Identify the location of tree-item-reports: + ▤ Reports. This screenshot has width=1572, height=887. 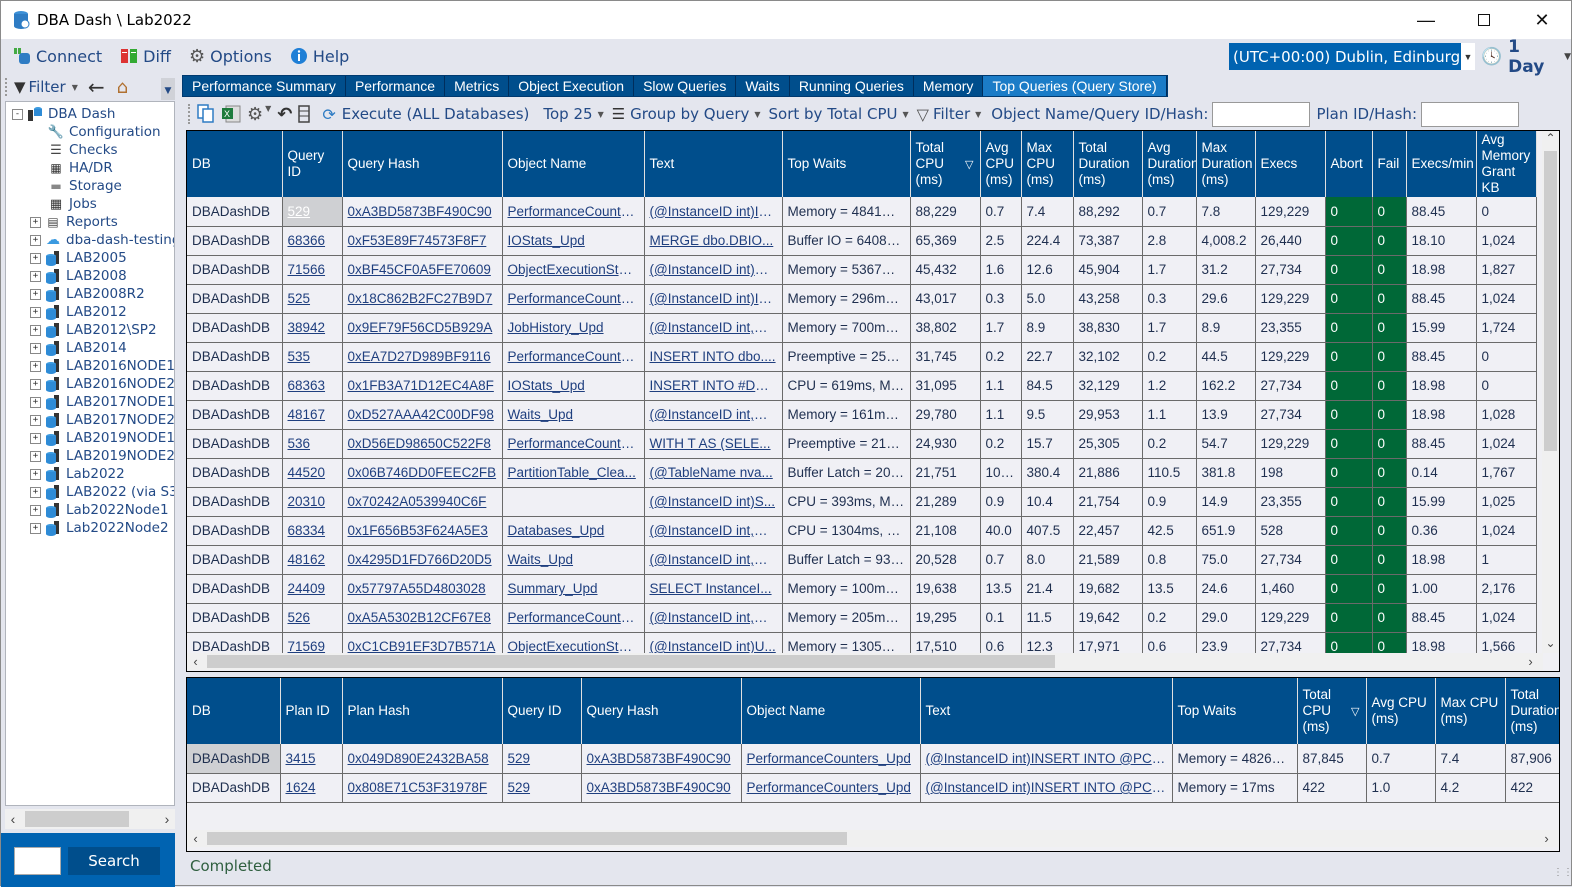
(74, 222).